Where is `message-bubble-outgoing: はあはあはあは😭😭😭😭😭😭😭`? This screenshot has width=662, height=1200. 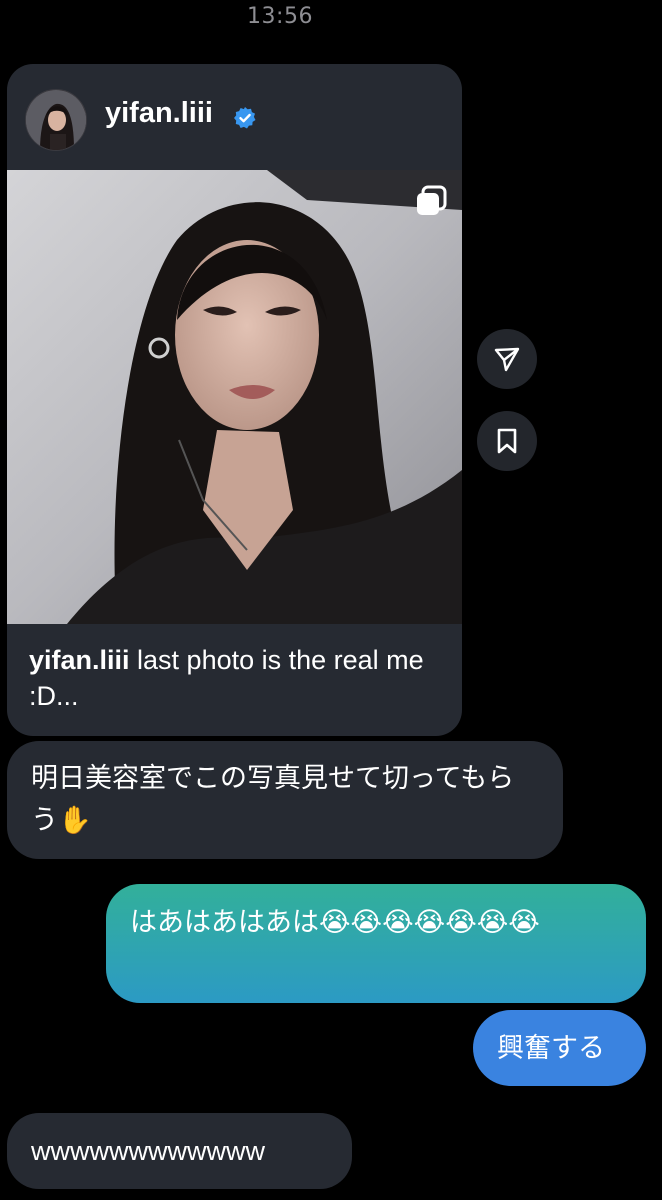 message-bubble-outgoing: はあはあはあは😭😭😭😭😭😭😭 is located at coordinates (376, 943).